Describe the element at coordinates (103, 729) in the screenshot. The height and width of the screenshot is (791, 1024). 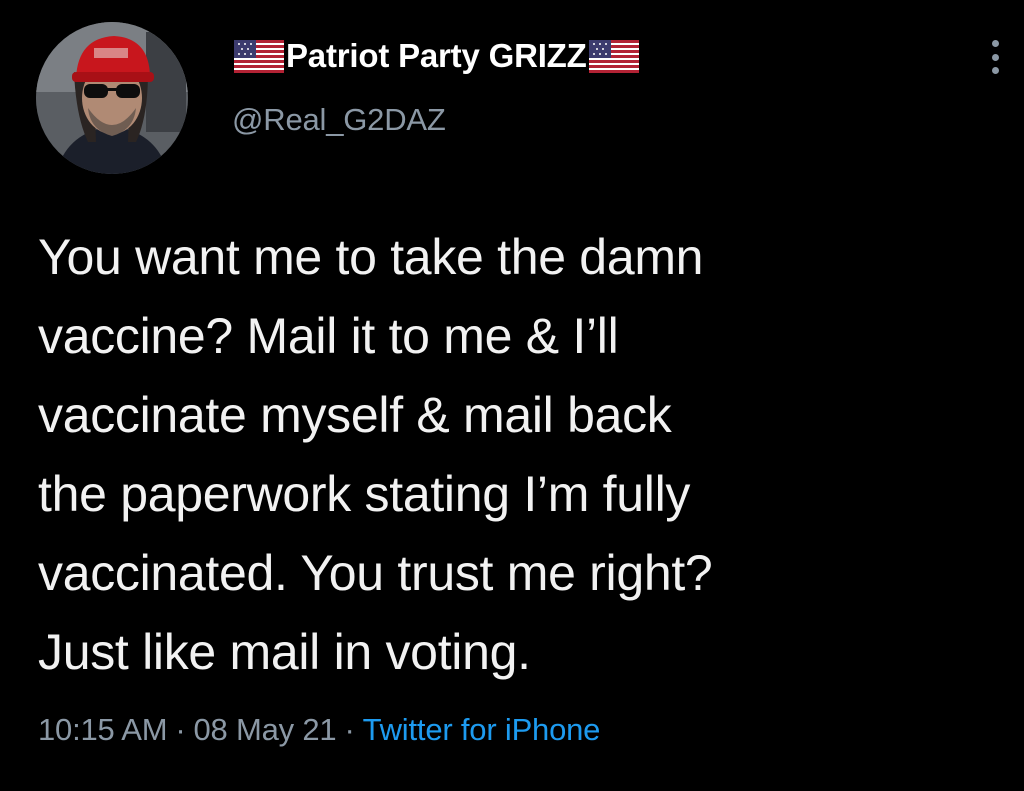
I see `tweet-time: 10:15 AM` at that location.